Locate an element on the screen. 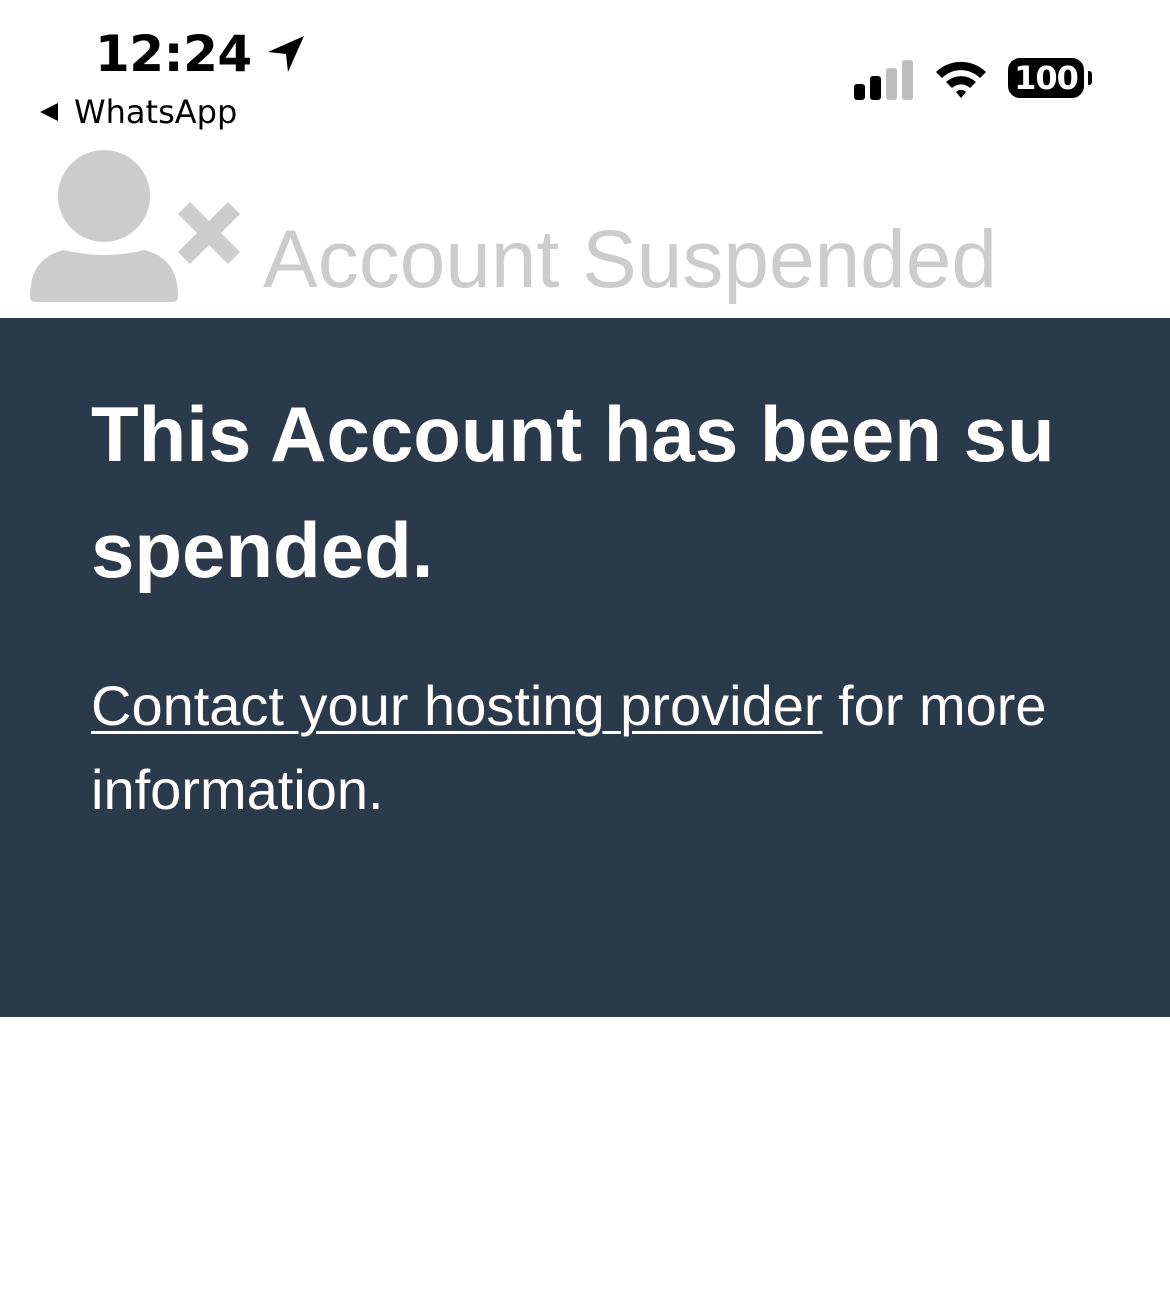  page-title: Account Suspended is located at coordinates (630, 259).